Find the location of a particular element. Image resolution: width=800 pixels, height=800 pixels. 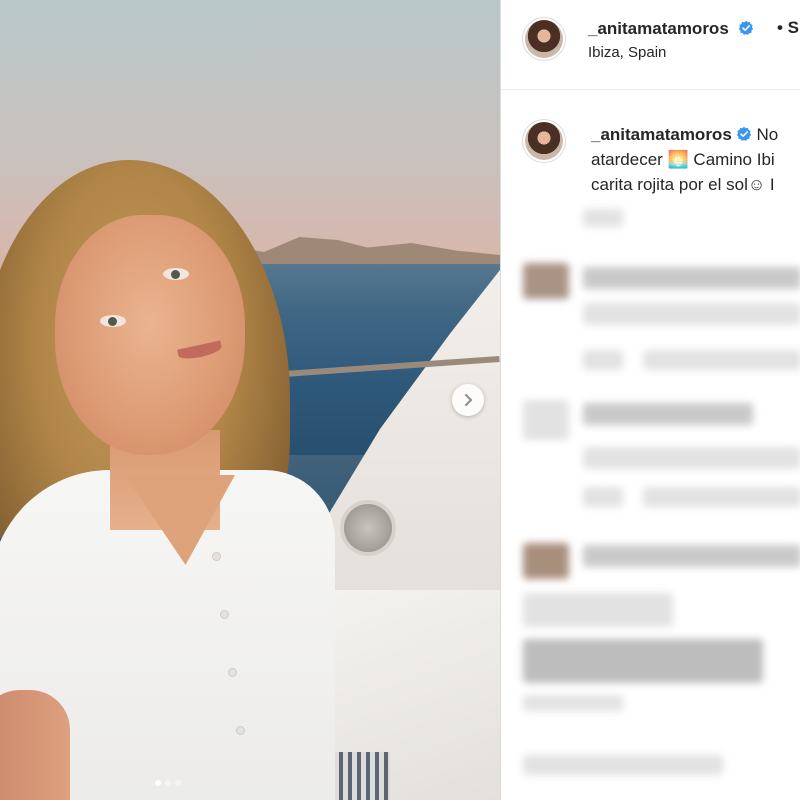

left-eye is located at coordinates (113, 321).